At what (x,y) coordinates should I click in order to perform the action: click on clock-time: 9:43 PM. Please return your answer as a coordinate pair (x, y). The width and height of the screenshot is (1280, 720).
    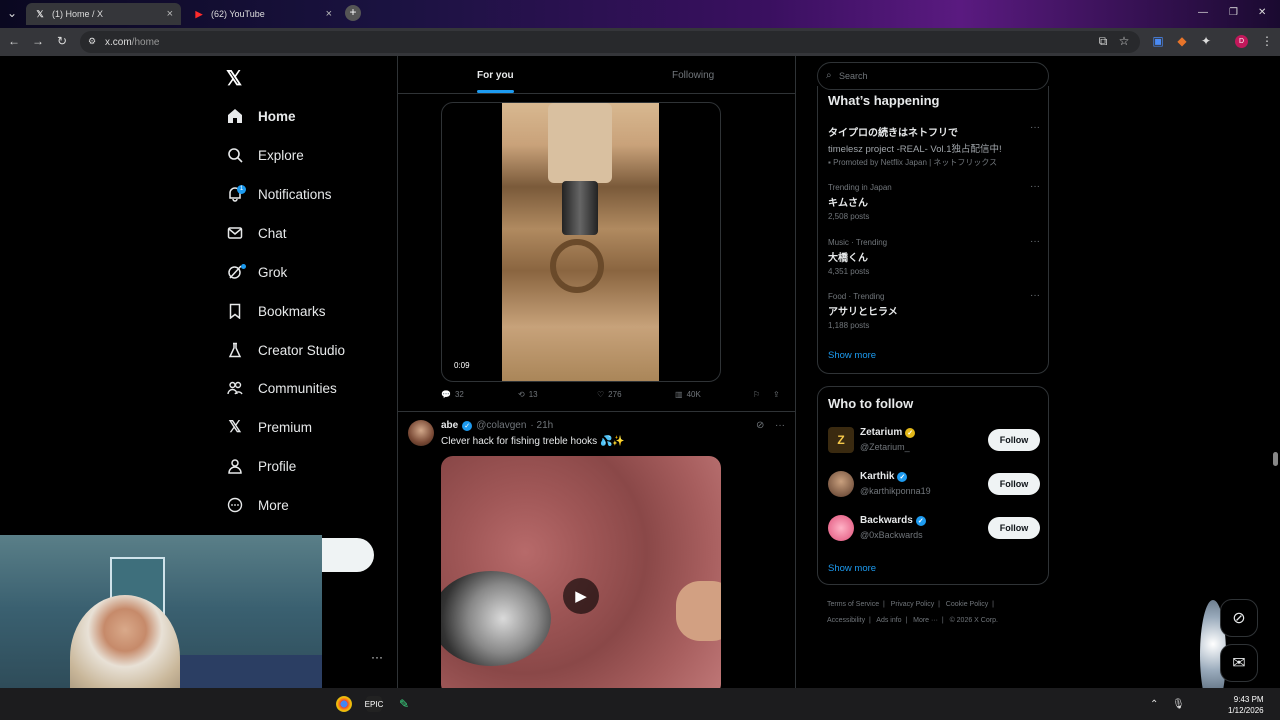
    Looking at the image, I should click on (1248, 699).